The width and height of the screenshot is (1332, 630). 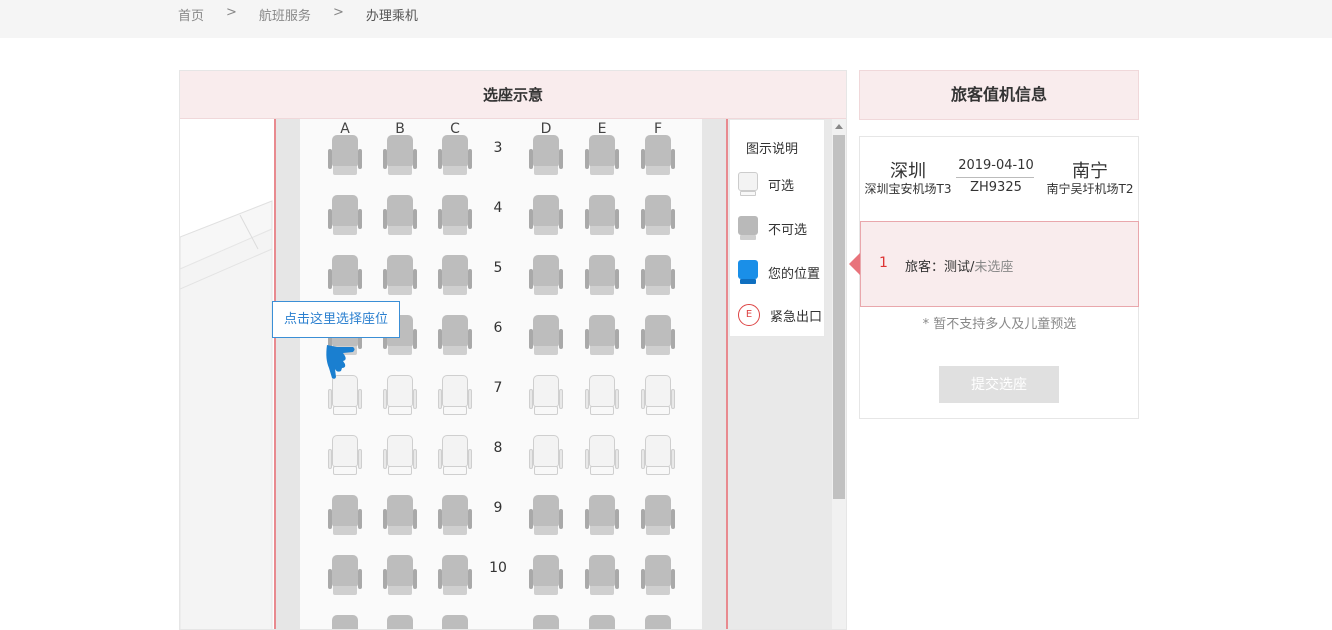 What do you see at coordinates (658, 576) in the screenshot?
I see `seat-10F` at bounding box center [658, 576].